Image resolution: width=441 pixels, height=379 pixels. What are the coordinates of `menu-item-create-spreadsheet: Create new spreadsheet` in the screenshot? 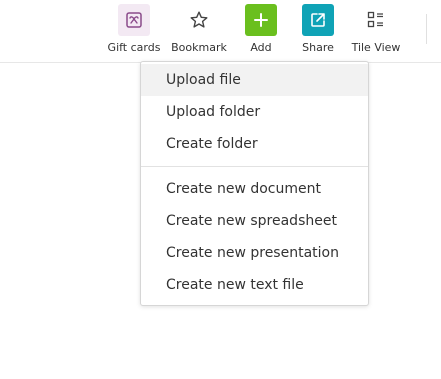 It's located at (254, 221).